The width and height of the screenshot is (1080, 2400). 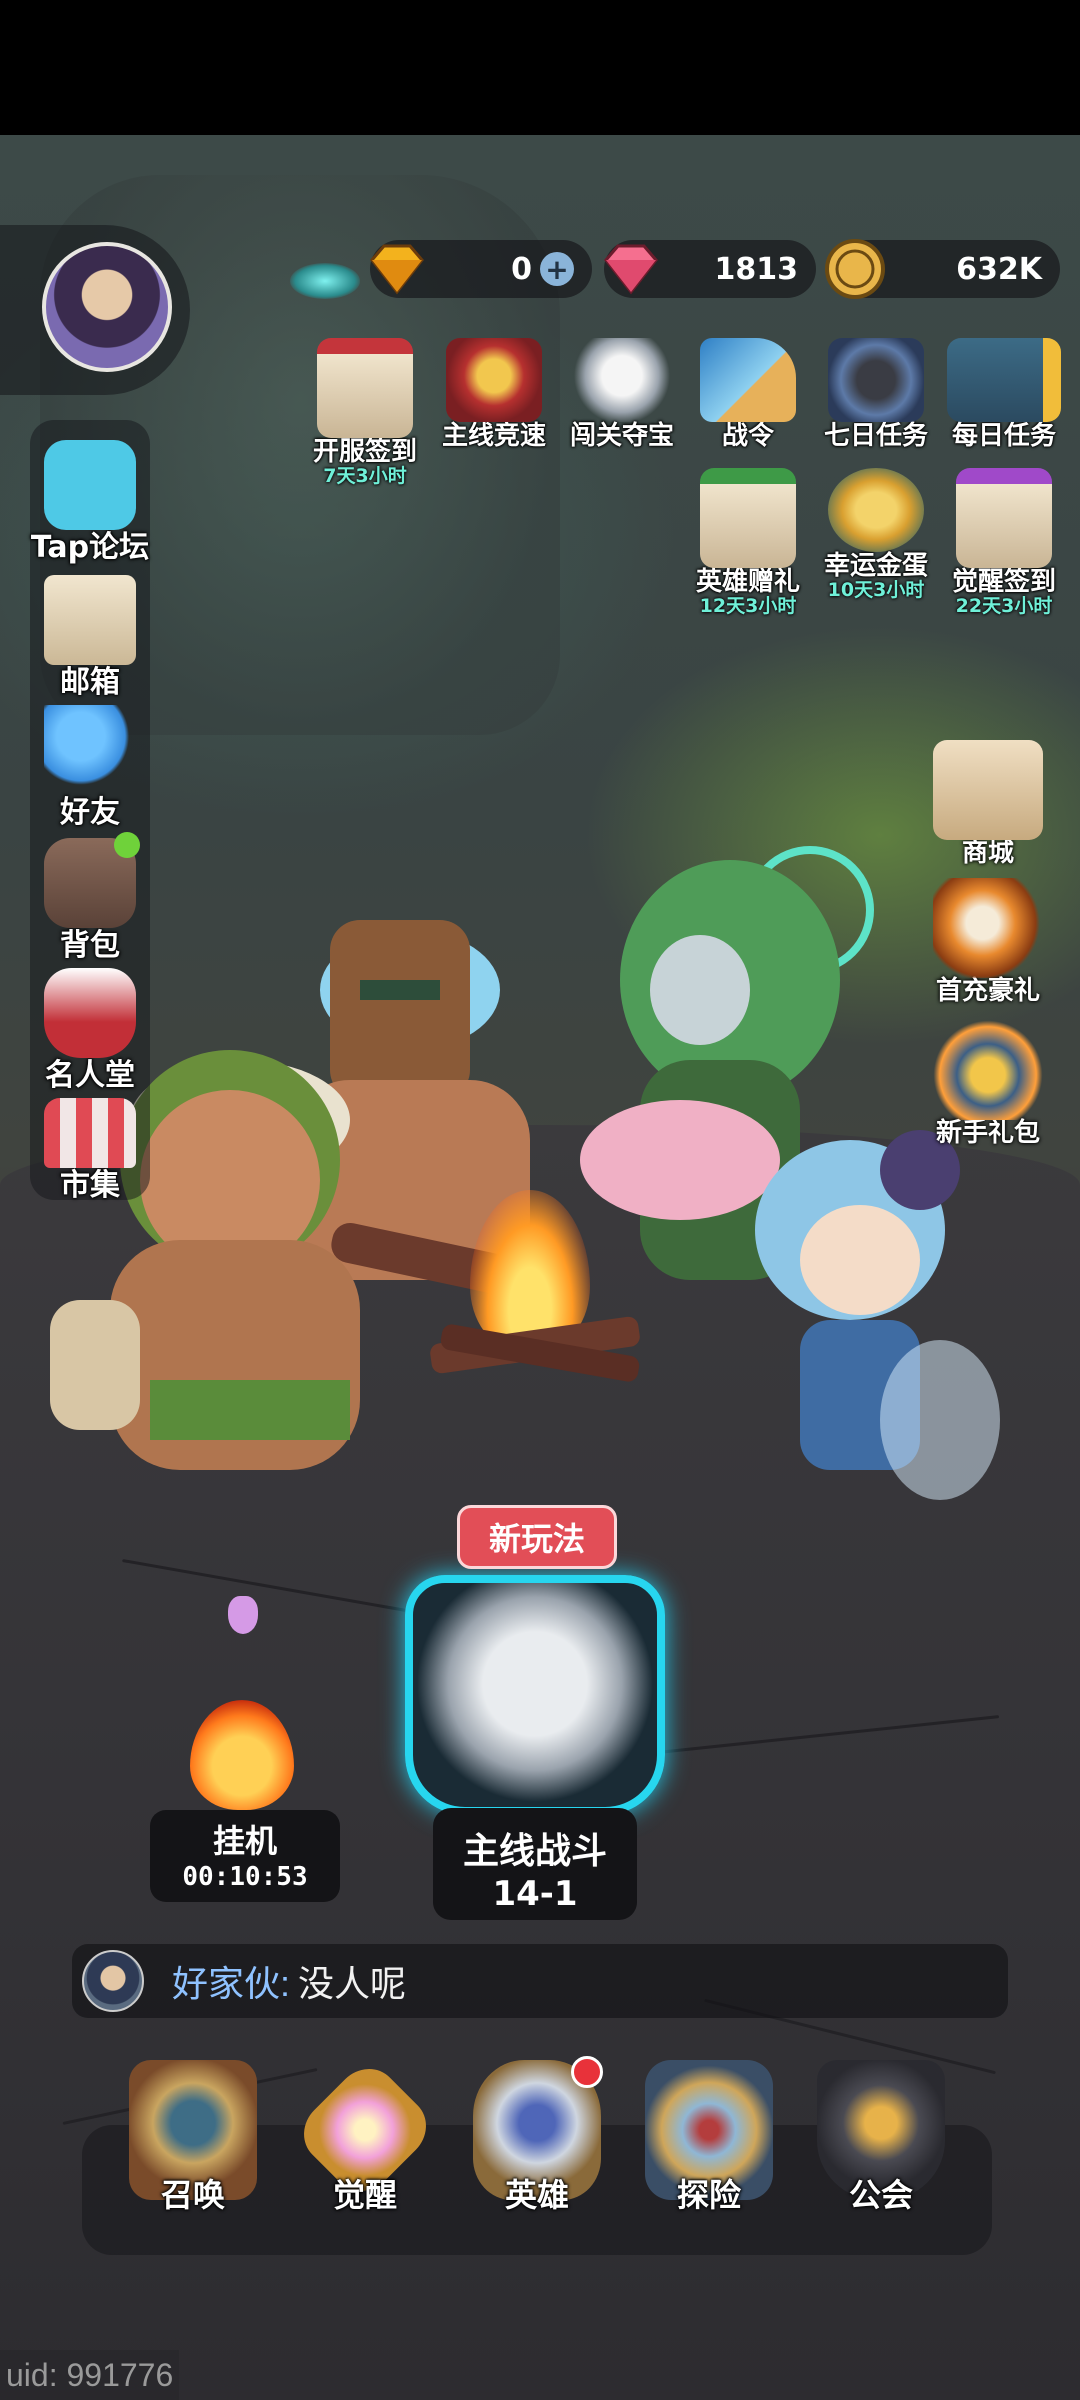 What do you see at coordinates (876, 510) in the screenshot?
I see `golden-egg-icon` at bounding box center [876, 510].